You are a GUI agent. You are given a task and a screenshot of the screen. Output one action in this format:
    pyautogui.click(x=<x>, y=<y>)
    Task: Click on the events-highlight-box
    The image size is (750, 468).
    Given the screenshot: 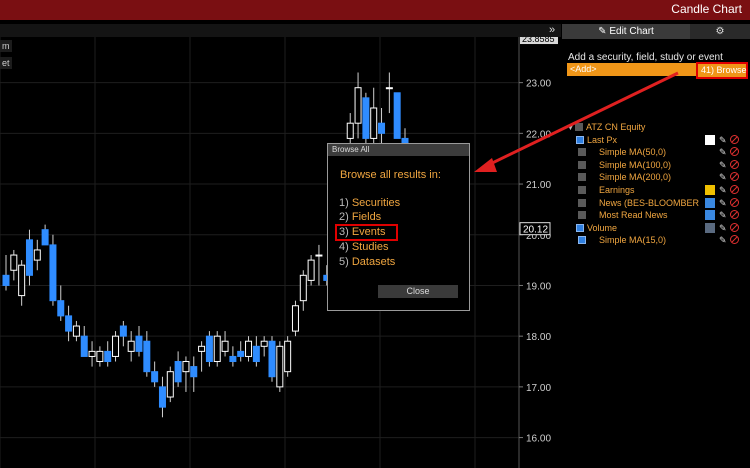 What is the action you would take?
    pyautogui.click(x=366, y=232)
    